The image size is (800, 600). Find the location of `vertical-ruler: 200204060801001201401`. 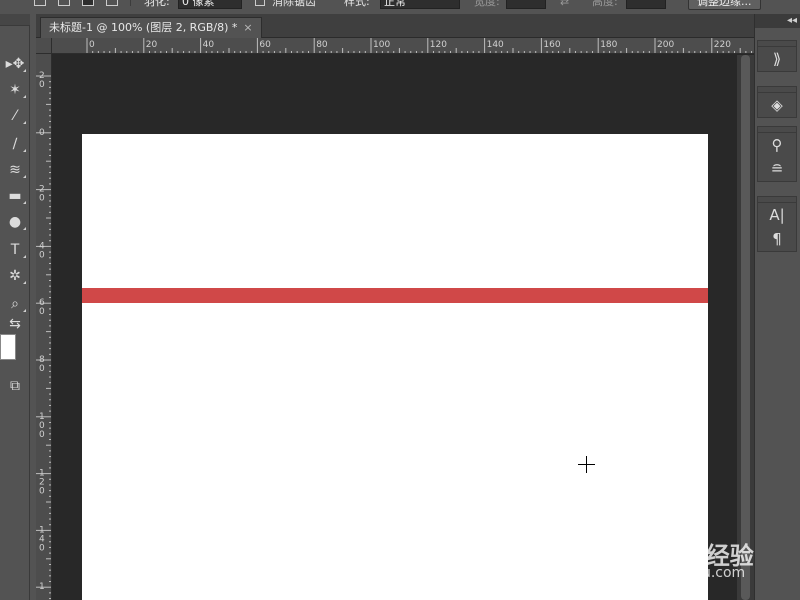

vertical-ruler: 200204060801001201401 is located at coordinates (44, 327).